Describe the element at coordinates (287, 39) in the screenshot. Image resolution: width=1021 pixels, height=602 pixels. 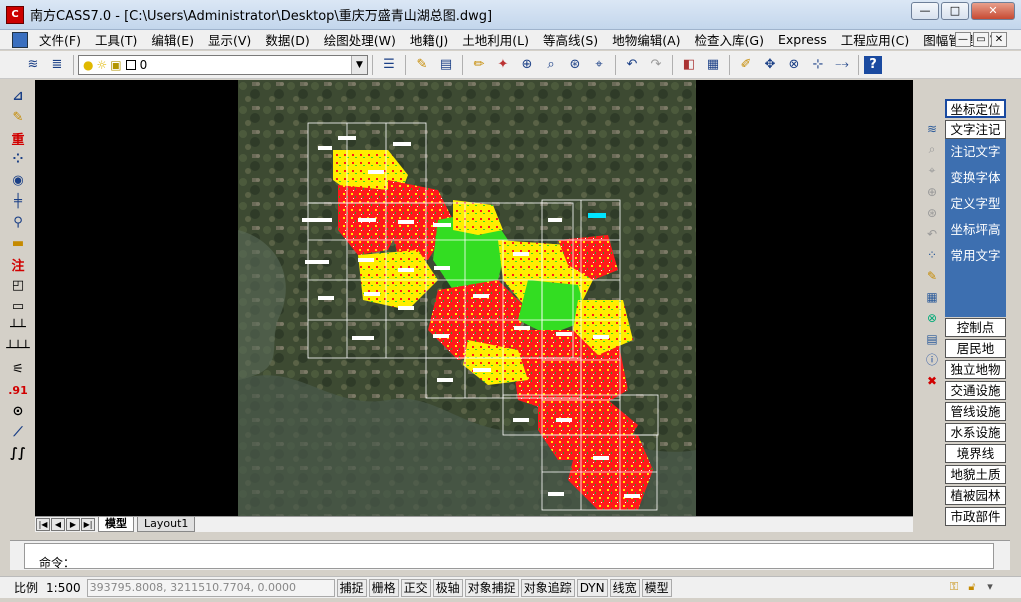
I see `menu-data: 数据(D)` at that location.